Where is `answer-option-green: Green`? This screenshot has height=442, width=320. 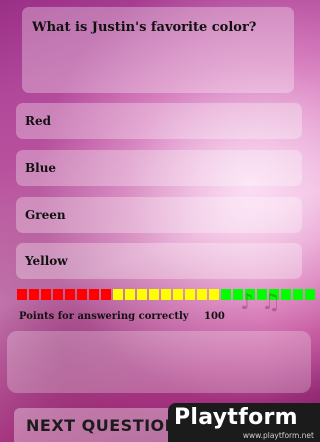 answer-option-green: Green is located at coordinates (159, 215).